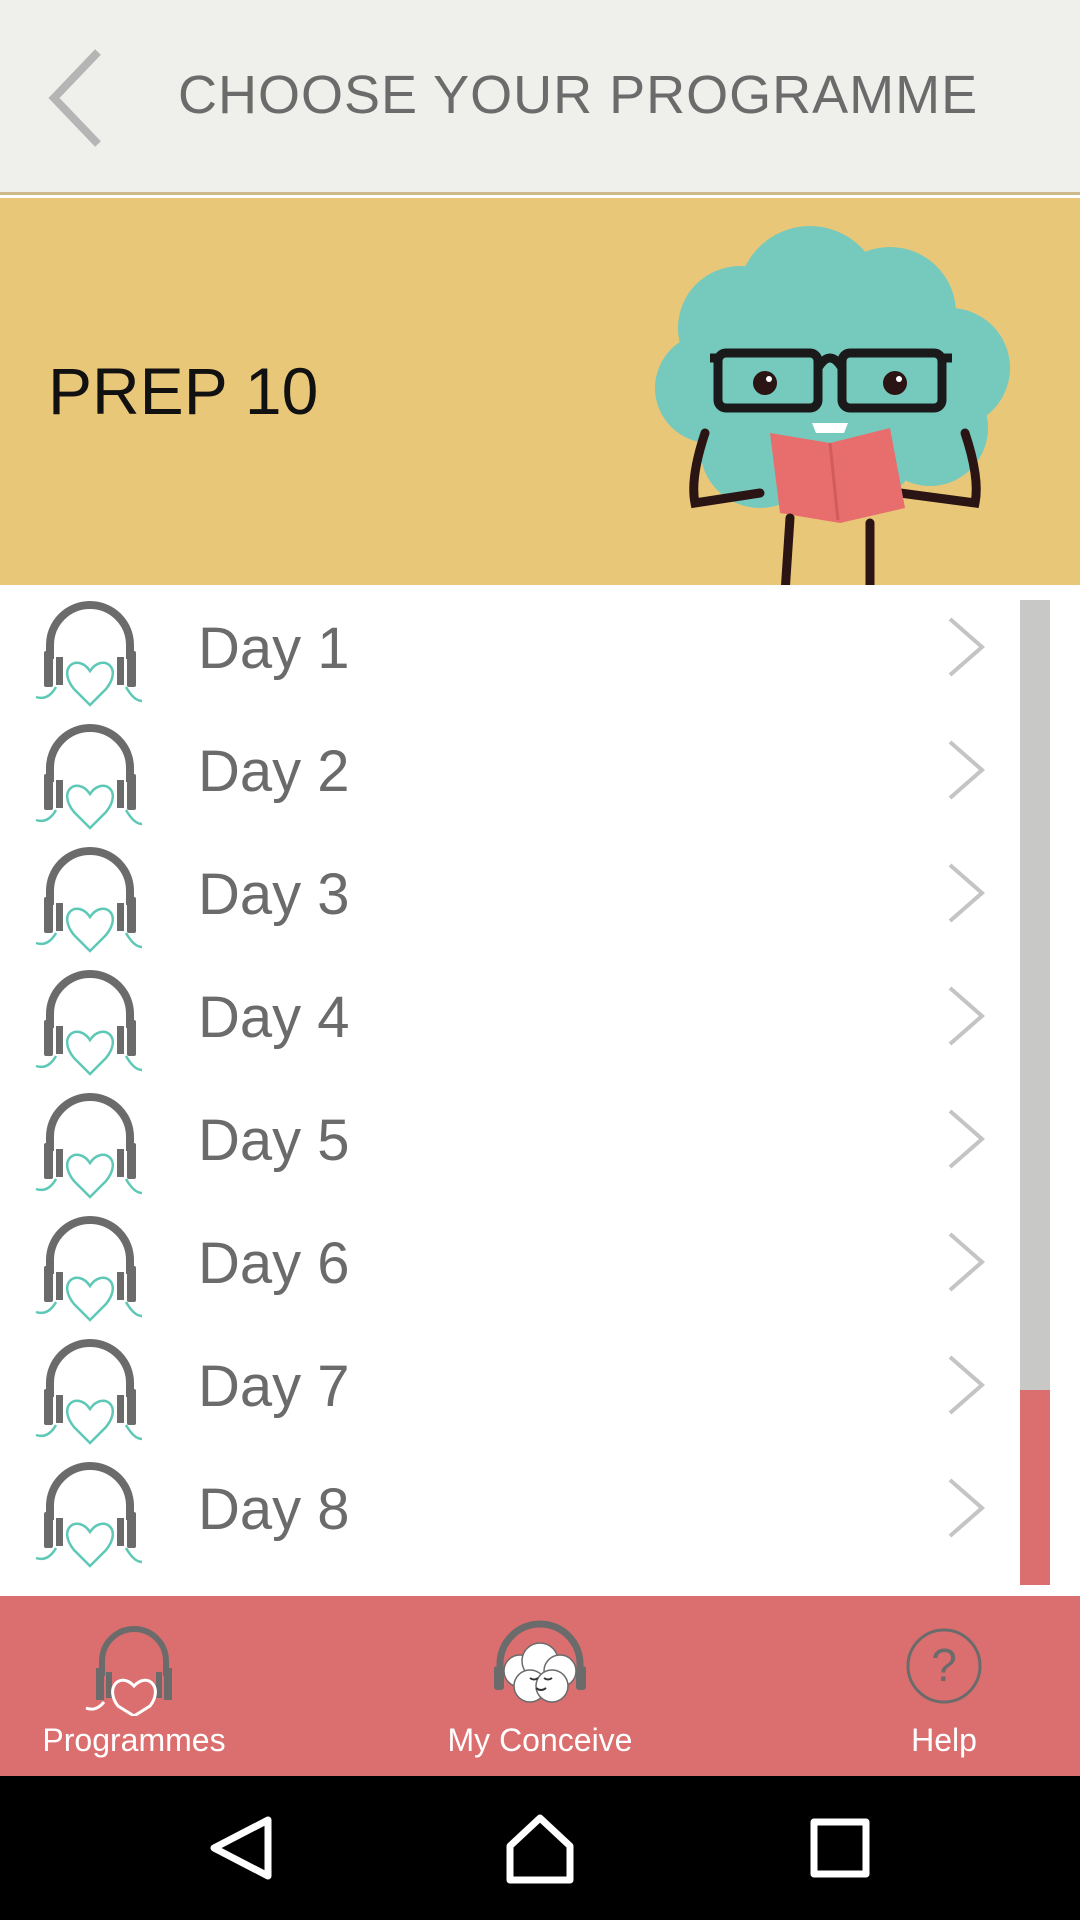  What do you see at coordinates (540, 1661) in the screenshot?
I see `brain-headphones-icon` at bounding box center [540, 1661].